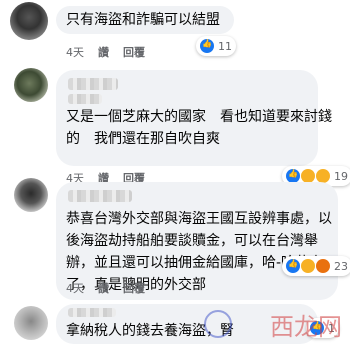  What do you see at coordinates (218, 324) in the screenshot?
I see `watermark-logo-icon` at bounding box center [218, 324].